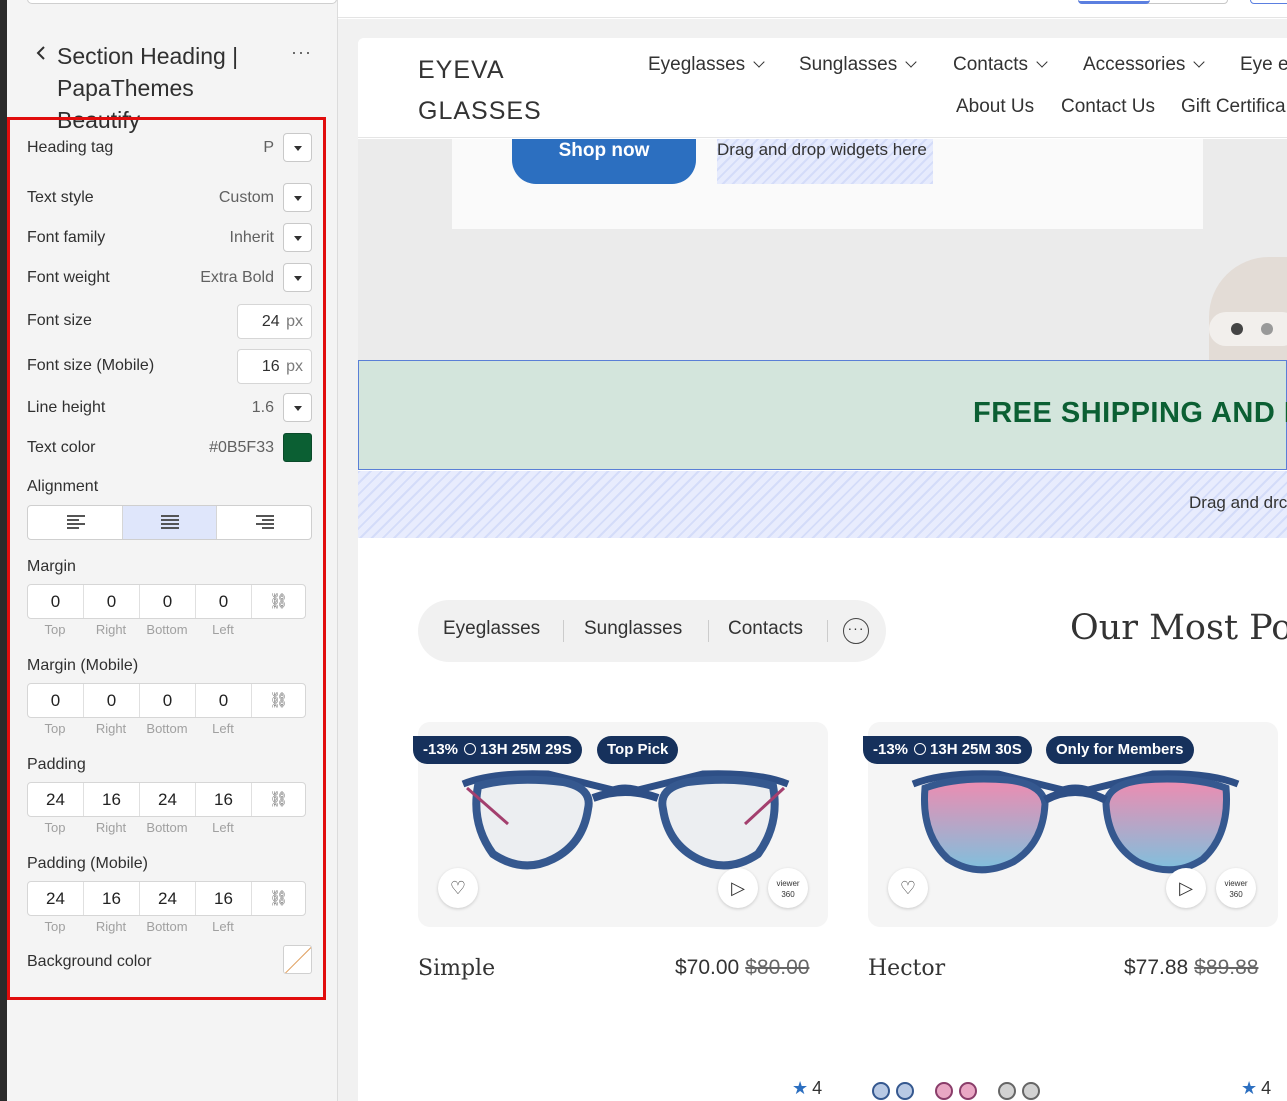 The image size is (1287, 1101). I want to click on variant-swatch-pink, so click(956, 1091).